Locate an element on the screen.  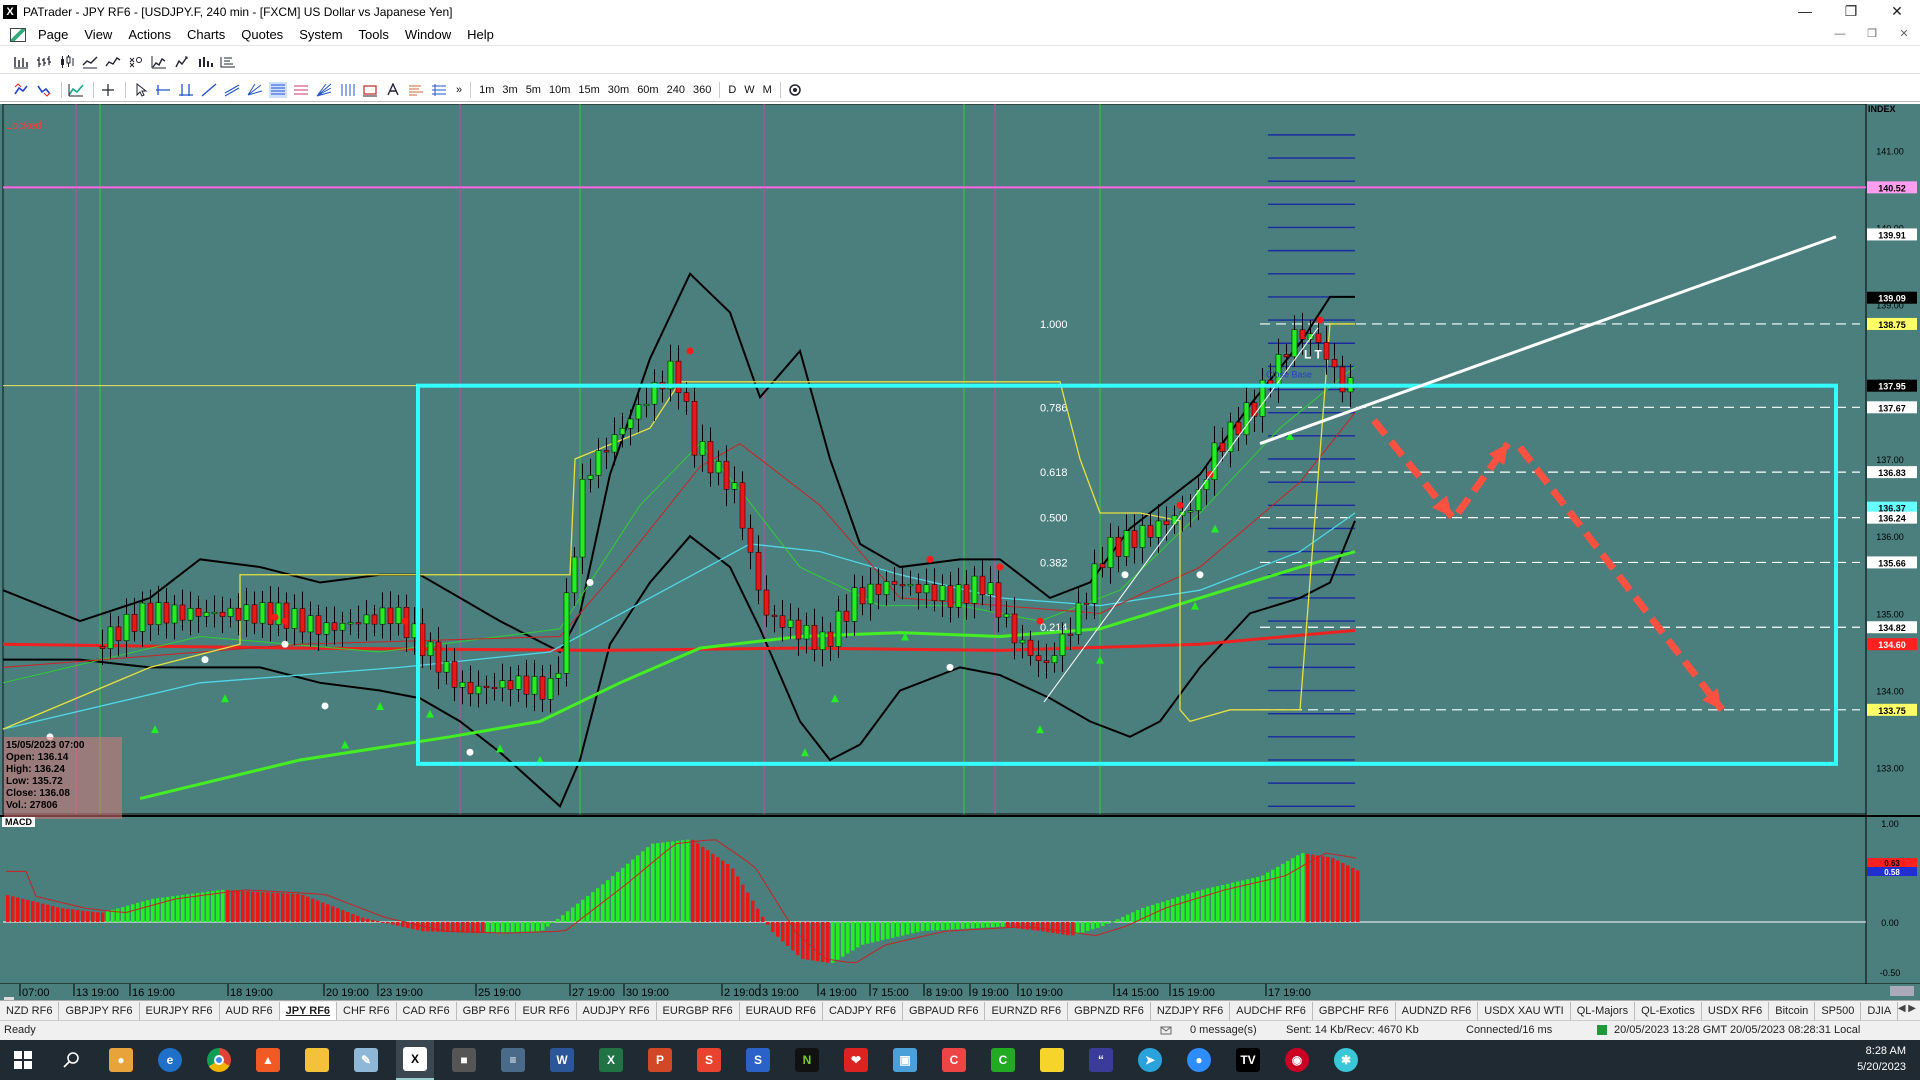
line-chart-icon is located at coordinates (113, 62).